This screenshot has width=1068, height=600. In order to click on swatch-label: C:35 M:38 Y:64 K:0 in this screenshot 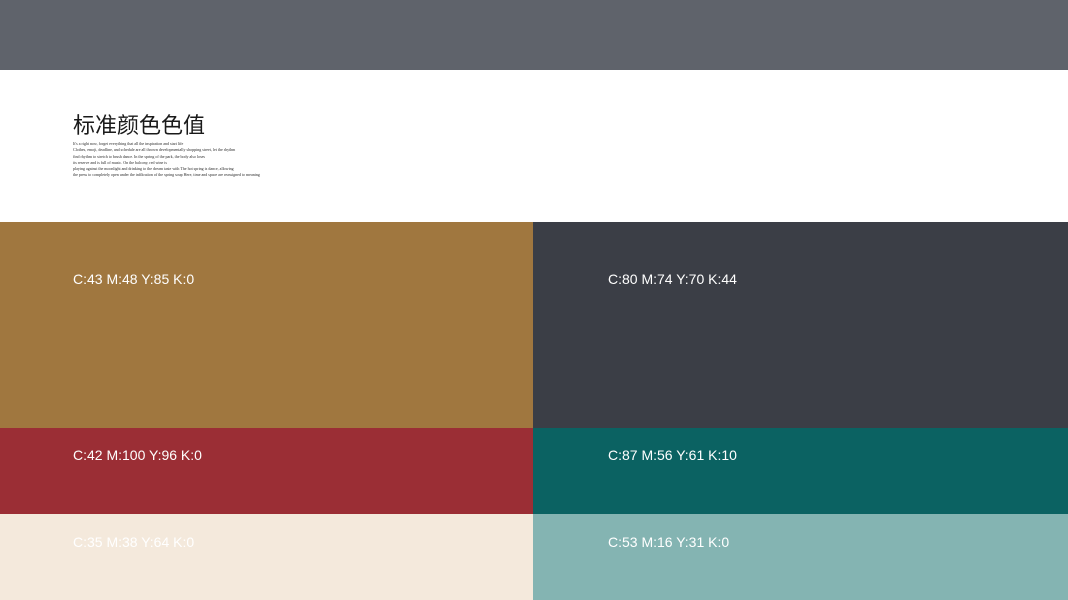, I will do `click(134, 542)`.